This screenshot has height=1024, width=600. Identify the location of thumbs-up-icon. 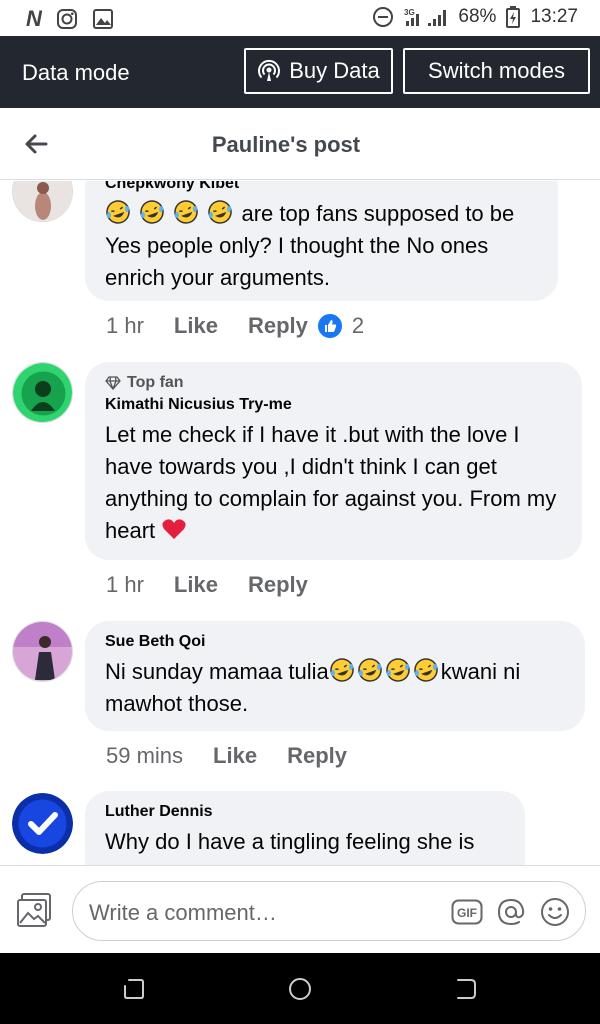
(329, 326).